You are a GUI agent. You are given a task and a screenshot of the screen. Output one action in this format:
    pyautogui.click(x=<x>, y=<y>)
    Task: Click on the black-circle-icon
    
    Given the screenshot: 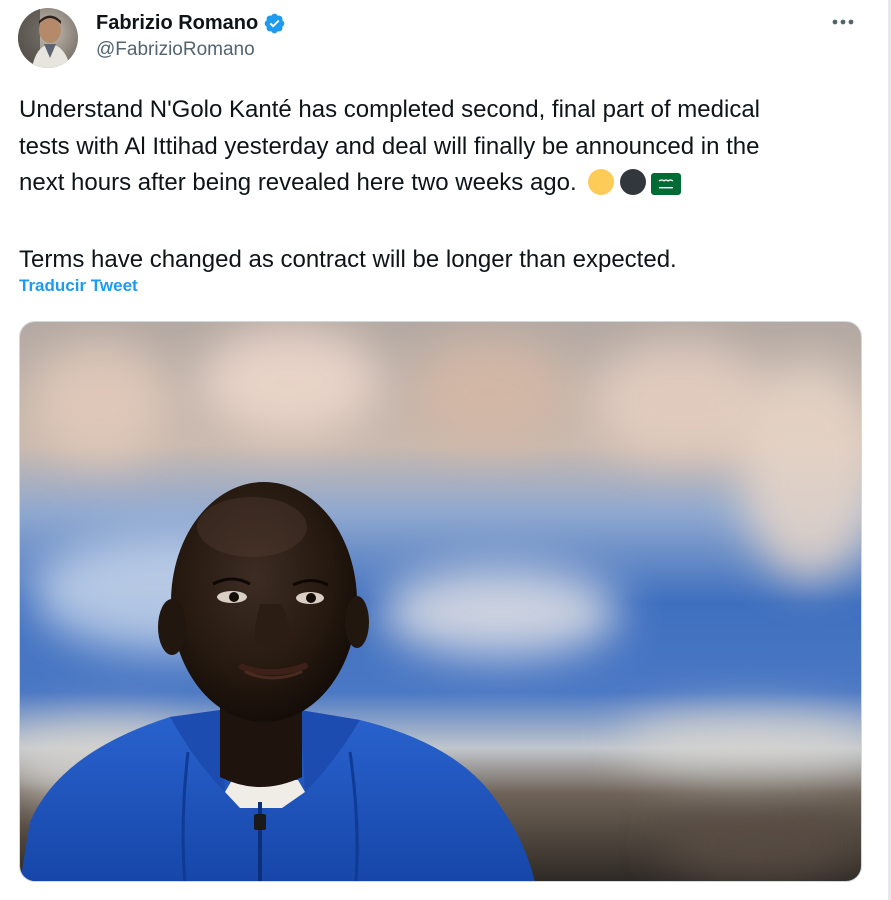 What is the action you would take?
    pyautogui.click(x=633, y=188)
    